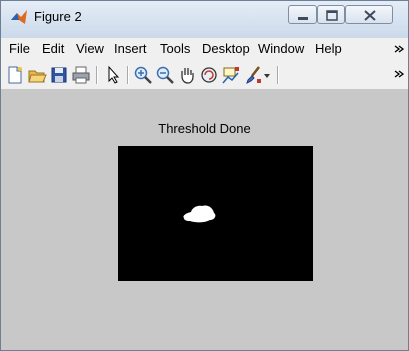 The height and width of the screenshot is (351, 409). I want to click on save-icon, so click(59, 75).